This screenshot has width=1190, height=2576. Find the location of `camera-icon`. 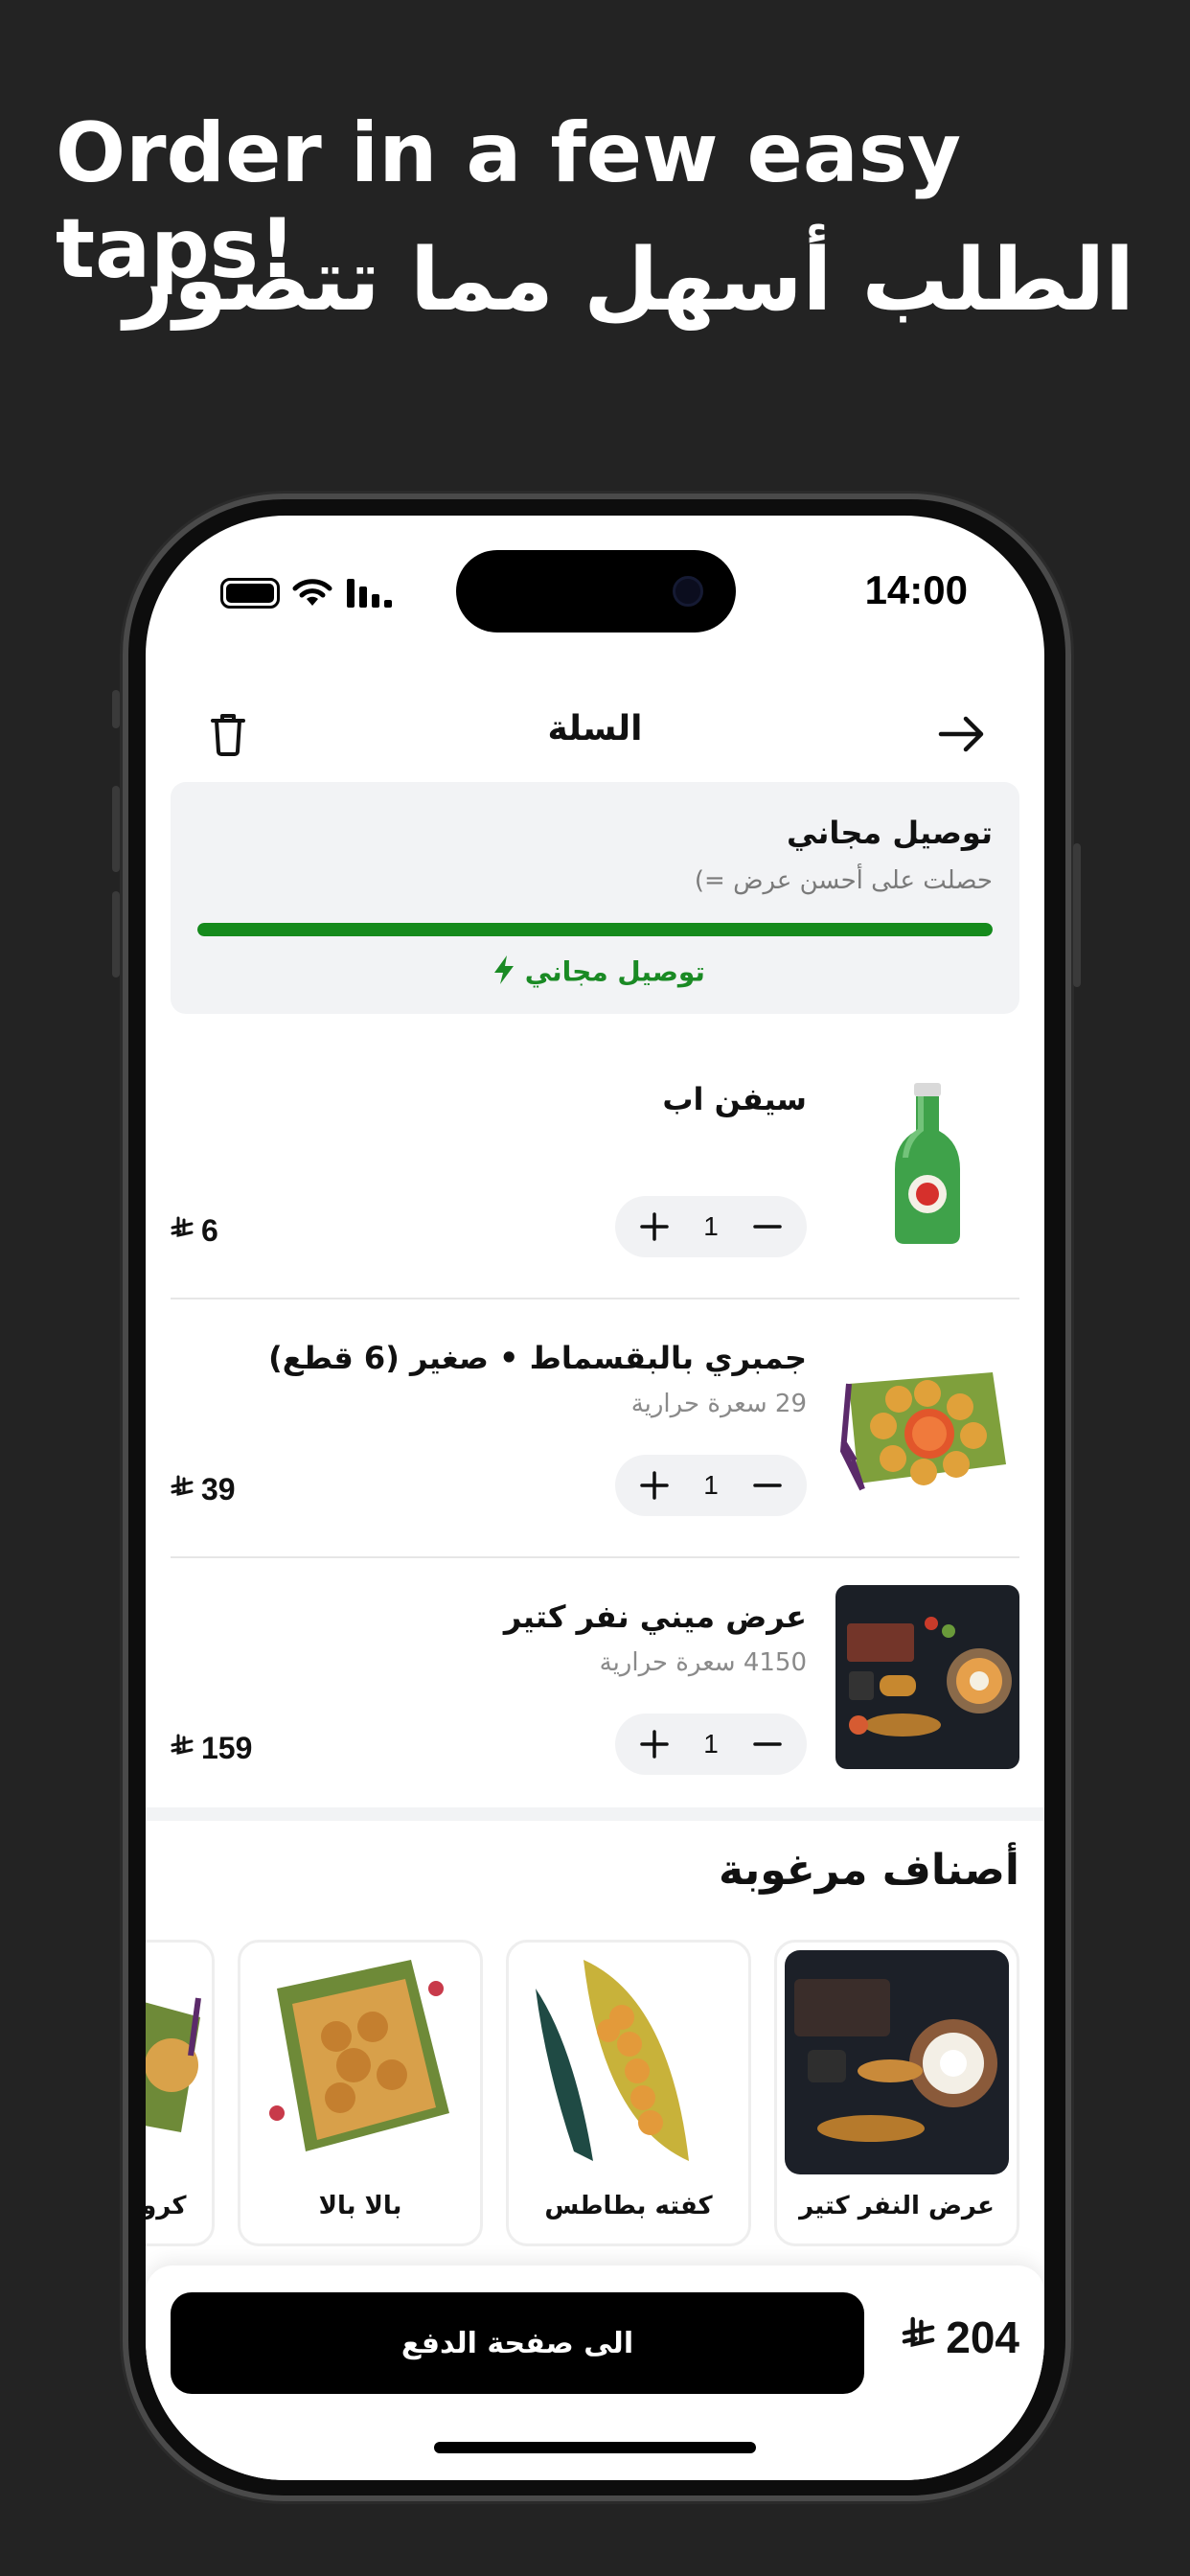

camera-icon is located at coordinates (688, 591).